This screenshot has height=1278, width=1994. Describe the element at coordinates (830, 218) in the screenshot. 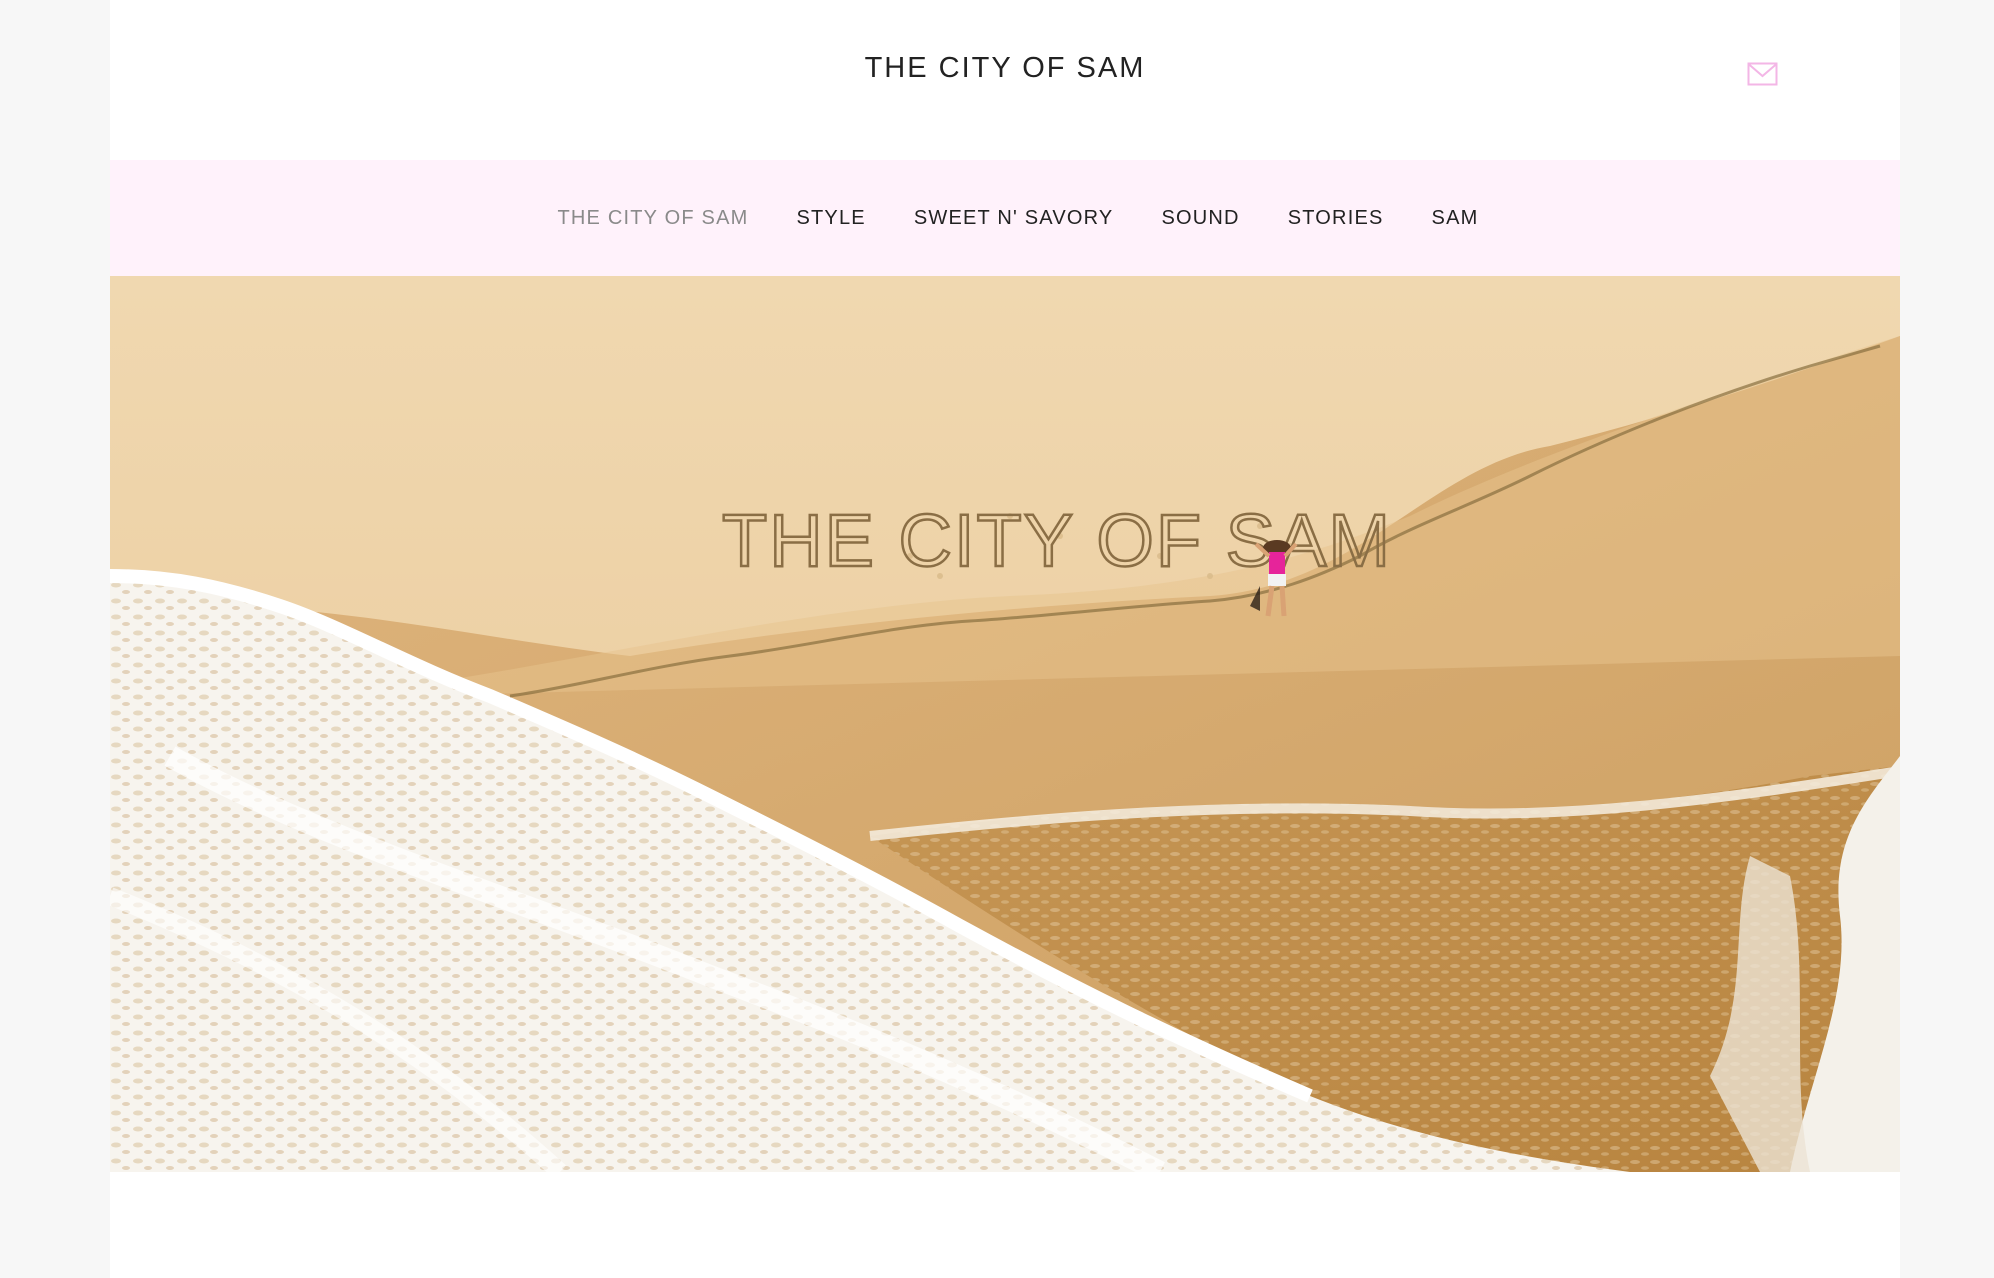

I see `nav-item-style: STYLE` at that location.